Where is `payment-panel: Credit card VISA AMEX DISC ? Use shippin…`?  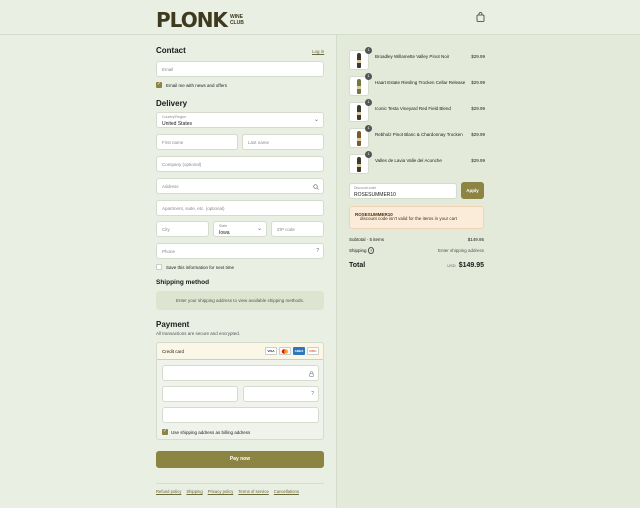 payment-panel: Credit card VISA AMEX DISC ? Use shippin… is located at coordinates (240, 391).